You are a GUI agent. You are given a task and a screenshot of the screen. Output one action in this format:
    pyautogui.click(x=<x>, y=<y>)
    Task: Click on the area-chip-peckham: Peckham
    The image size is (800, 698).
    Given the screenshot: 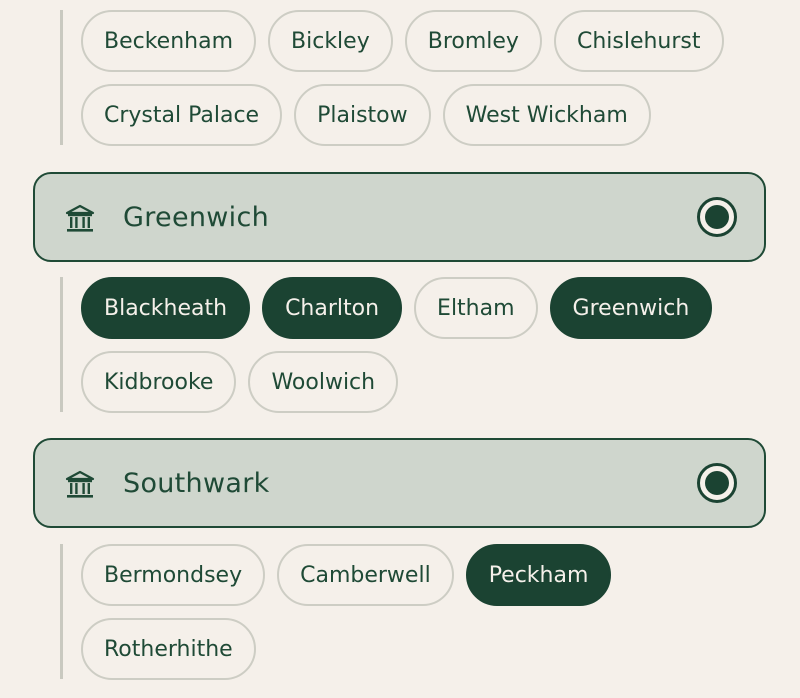 What is the action you would take?
    pyautogui.click(x=538, y=575)
    